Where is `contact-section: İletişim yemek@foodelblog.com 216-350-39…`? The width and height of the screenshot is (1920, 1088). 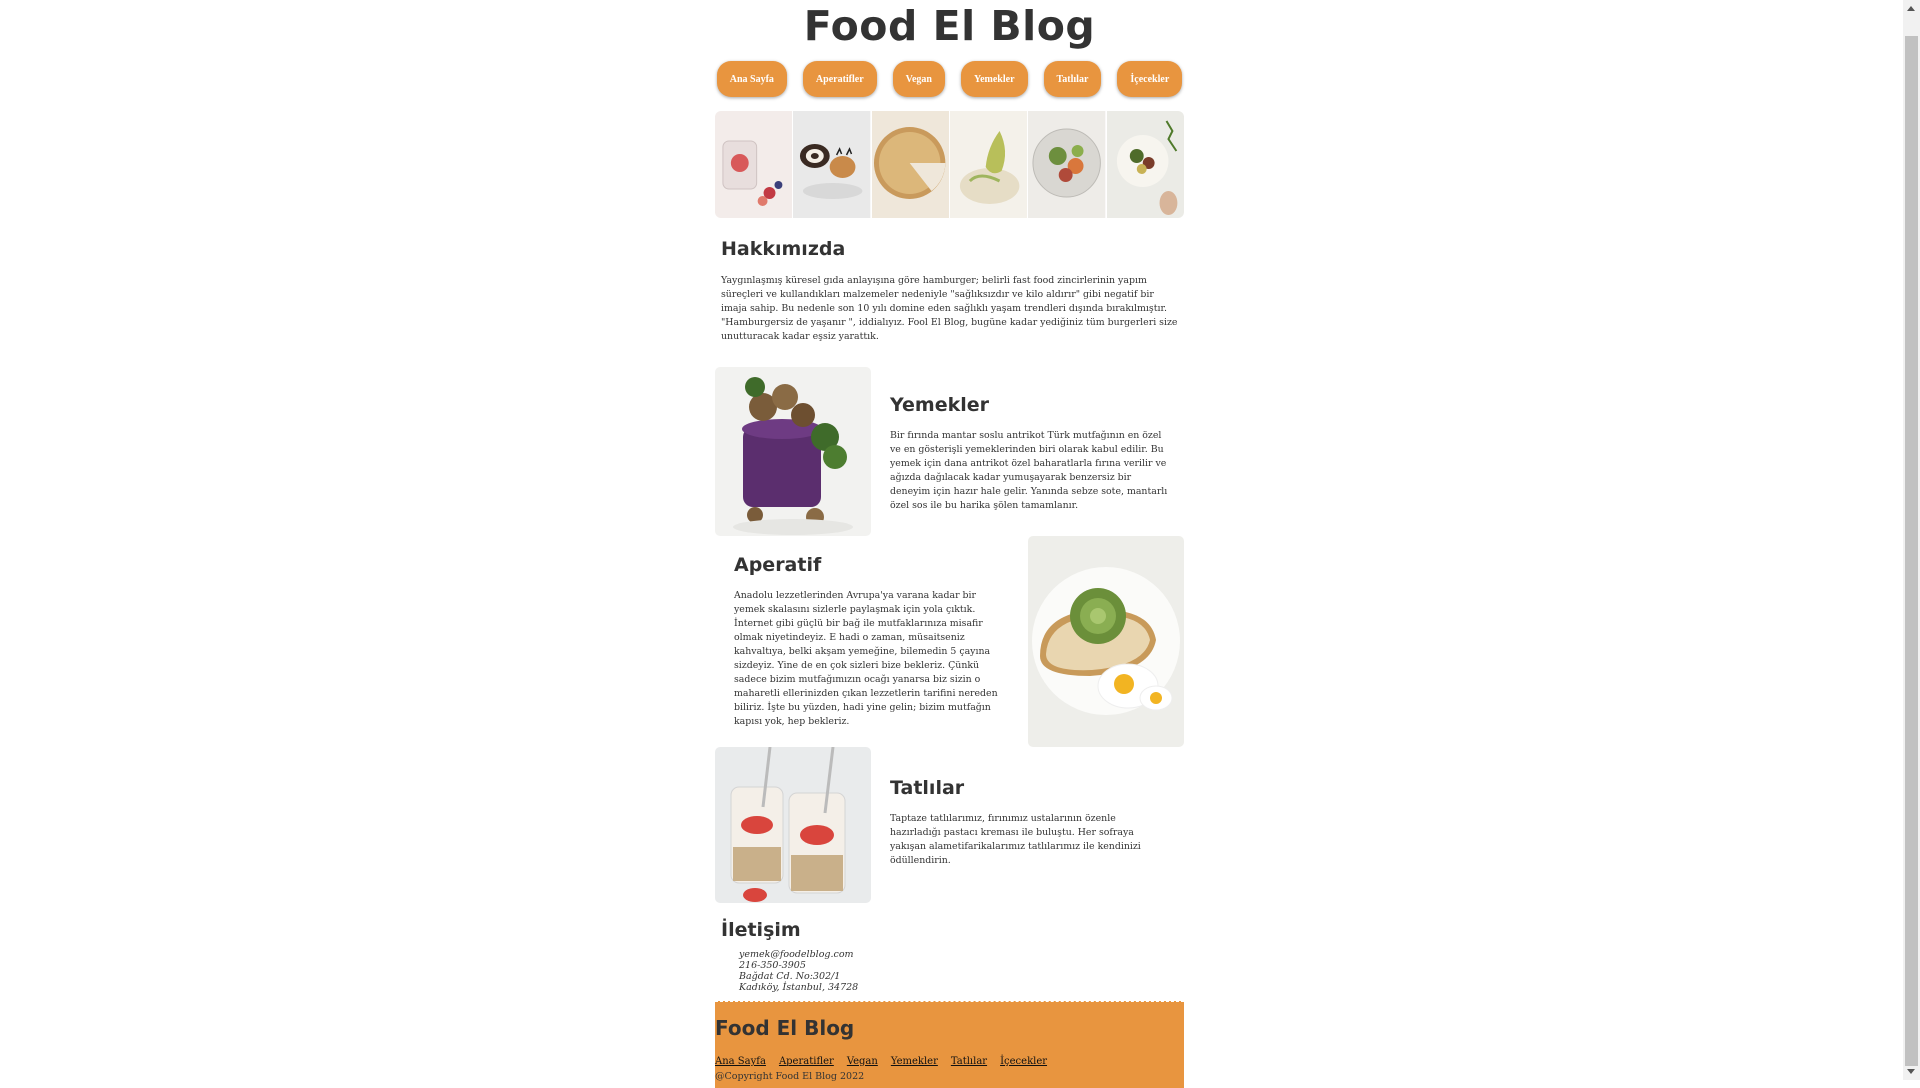 contact-section: İletişim yemek@foodelblog.com 216-350-39… is located at coordinates (949, 948).